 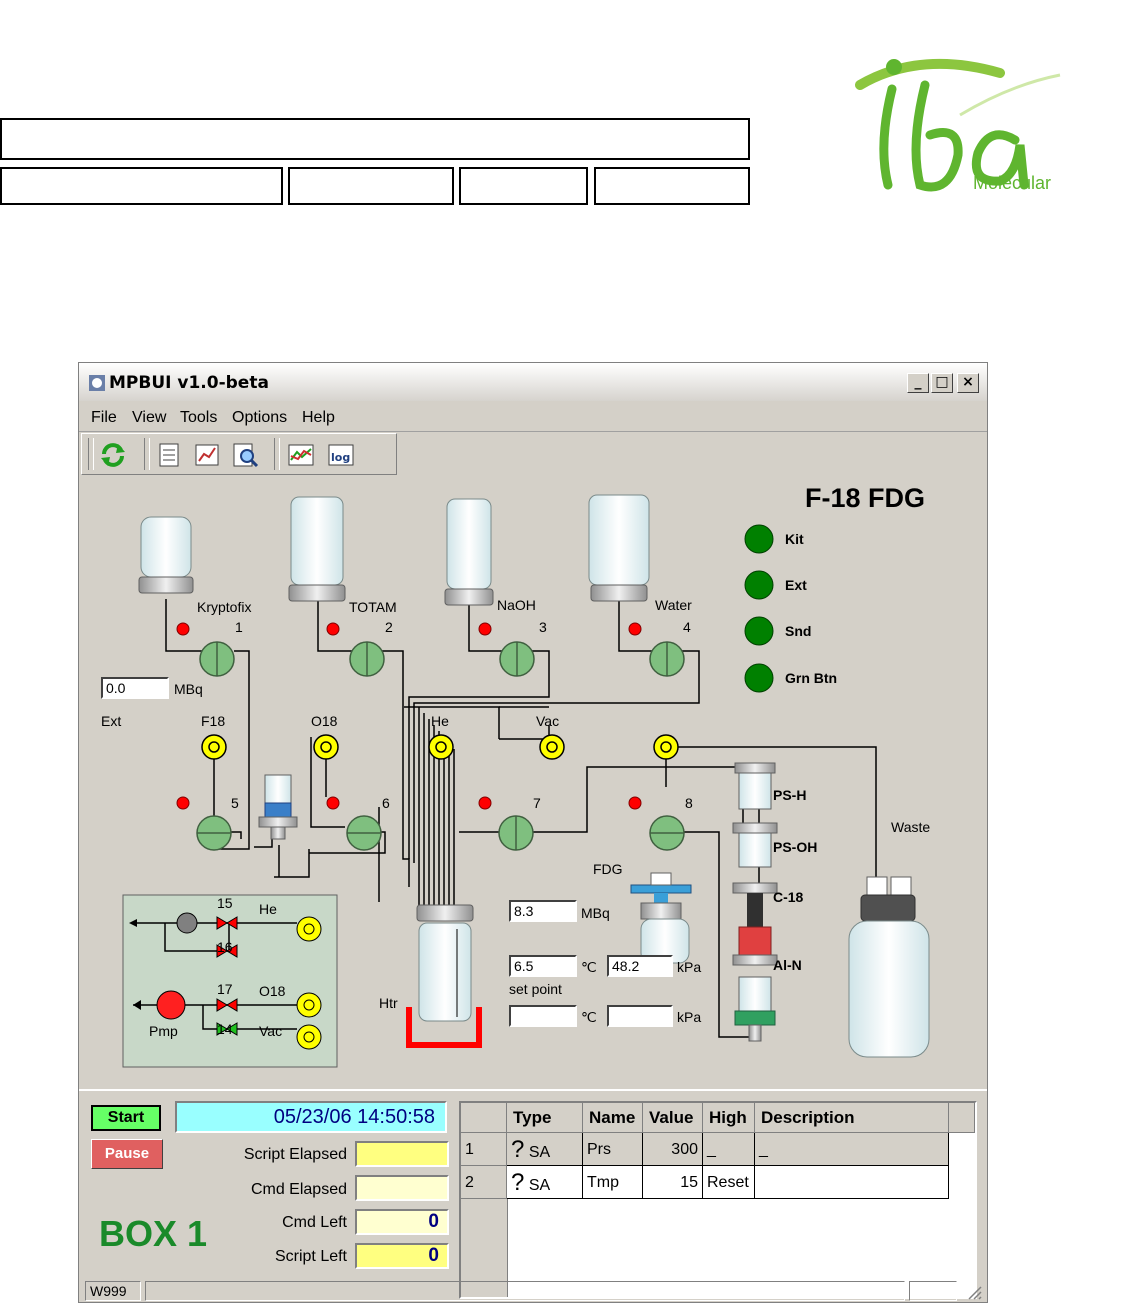 I want to click on grid-header-high: High, so click(x=729, y=1118).